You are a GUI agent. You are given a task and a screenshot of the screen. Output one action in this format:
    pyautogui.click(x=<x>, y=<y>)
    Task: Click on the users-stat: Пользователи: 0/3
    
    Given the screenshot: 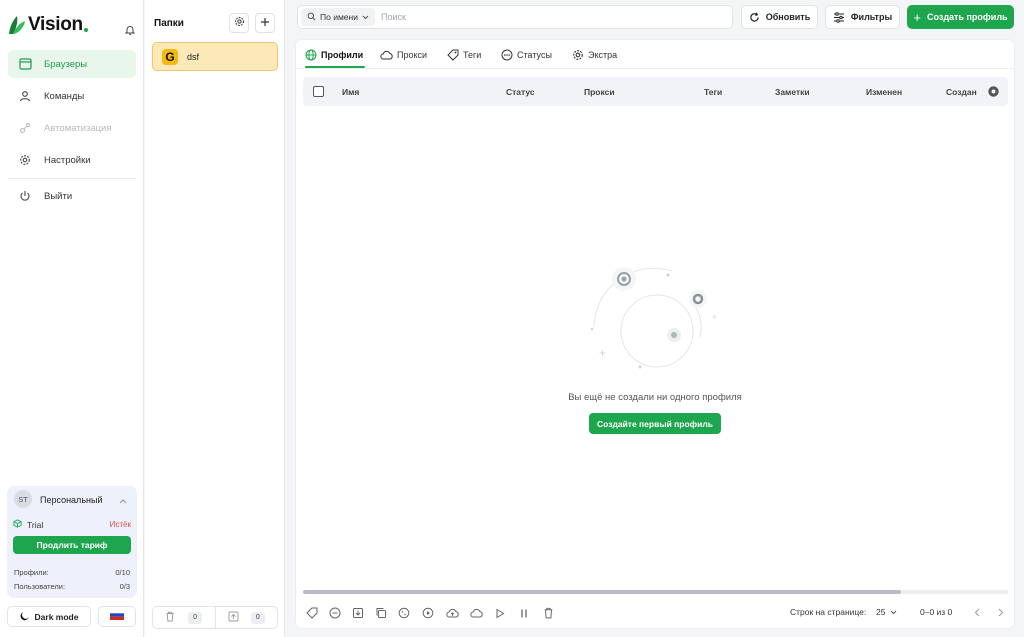 What is the action you would take?
    pyautogui.click(x=72, y=586)
    